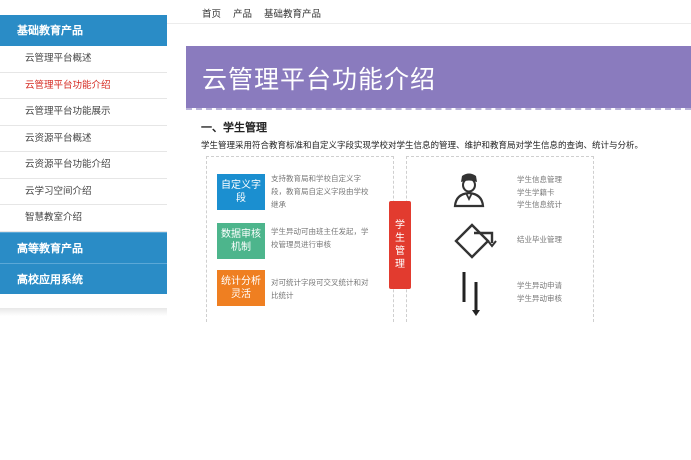 Image resolution: width=691 pixels, height=460 pixels. Describe the element at coordinates (292, 13) in the screenshot. I see `breadcrumb-basic-education: 基础教育产品` at that location.